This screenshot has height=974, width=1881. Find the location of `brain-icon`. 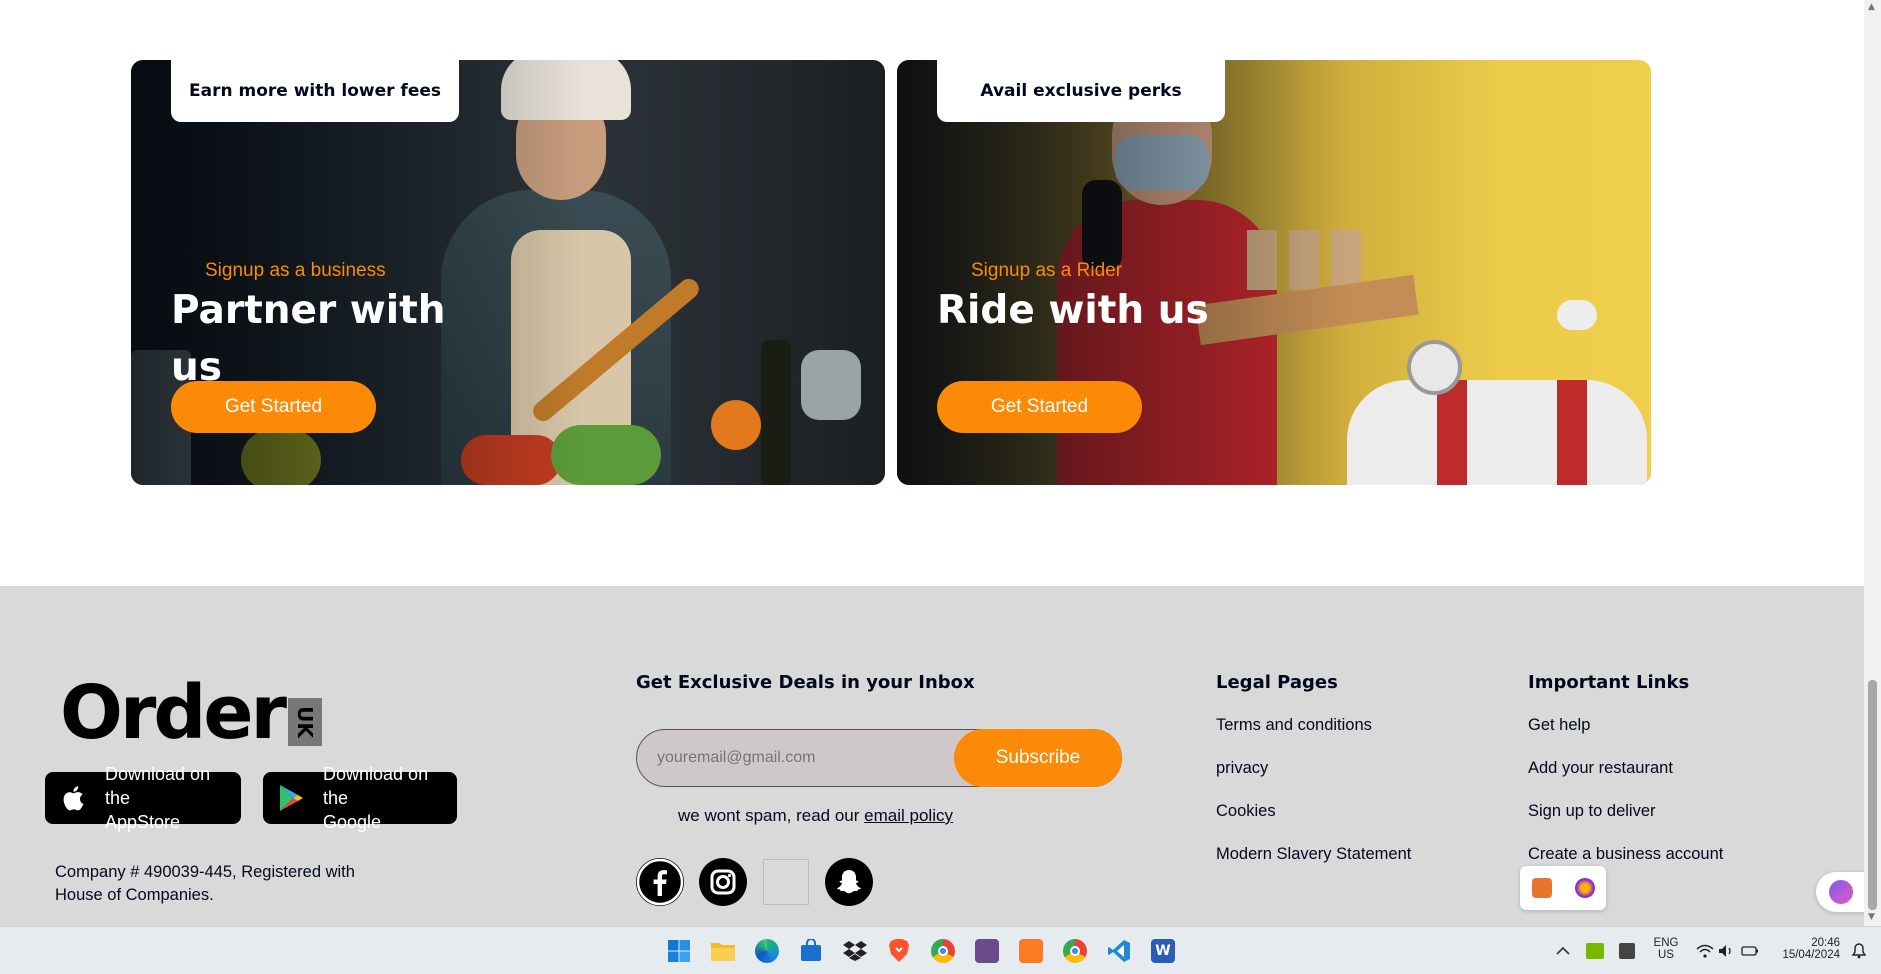

brain-icon is located at coordinates (1841, 892).